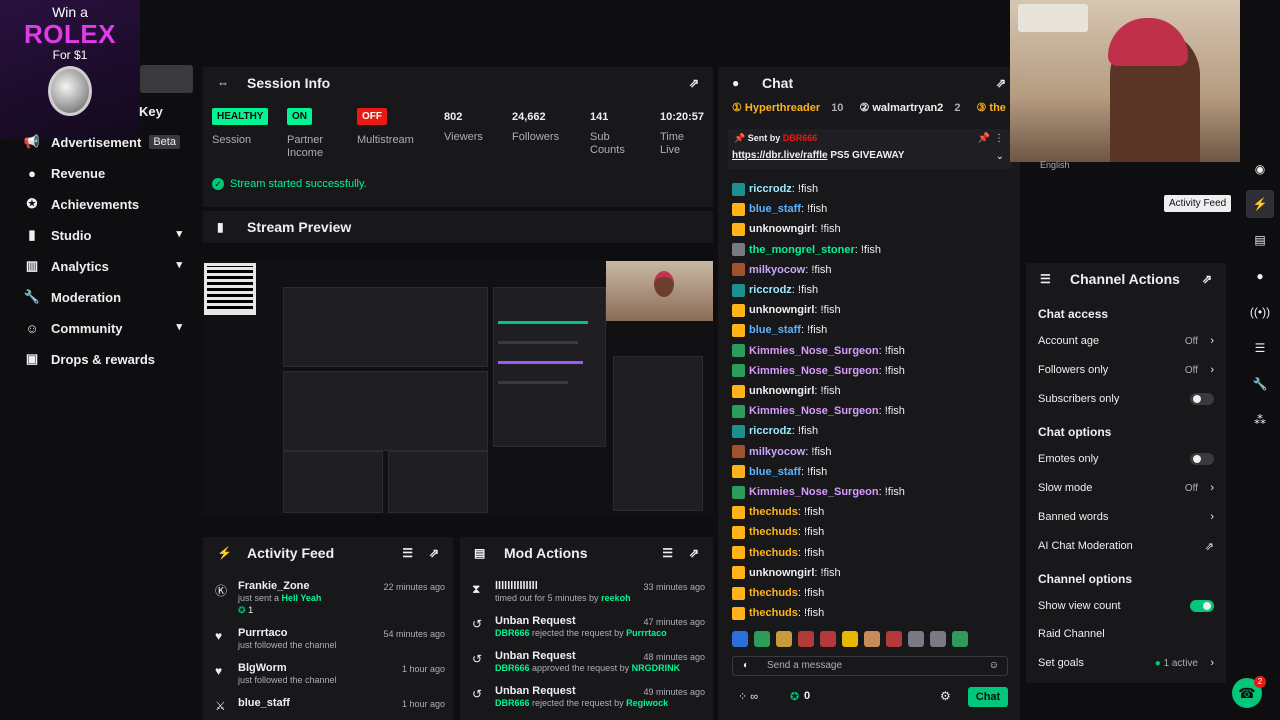 The image size is (1280, 720). I want to click on document-icon: ▤, so click(1260, 240).